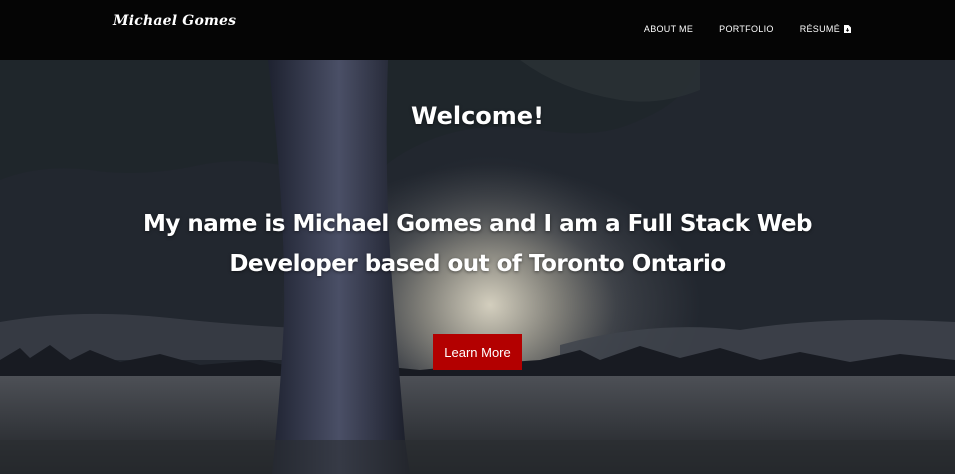 This screenshot has height=474, width=955. Describe the element at coordinates (477, 352) in the screenshot. I see `learn-more-button: Learn More` at that location.